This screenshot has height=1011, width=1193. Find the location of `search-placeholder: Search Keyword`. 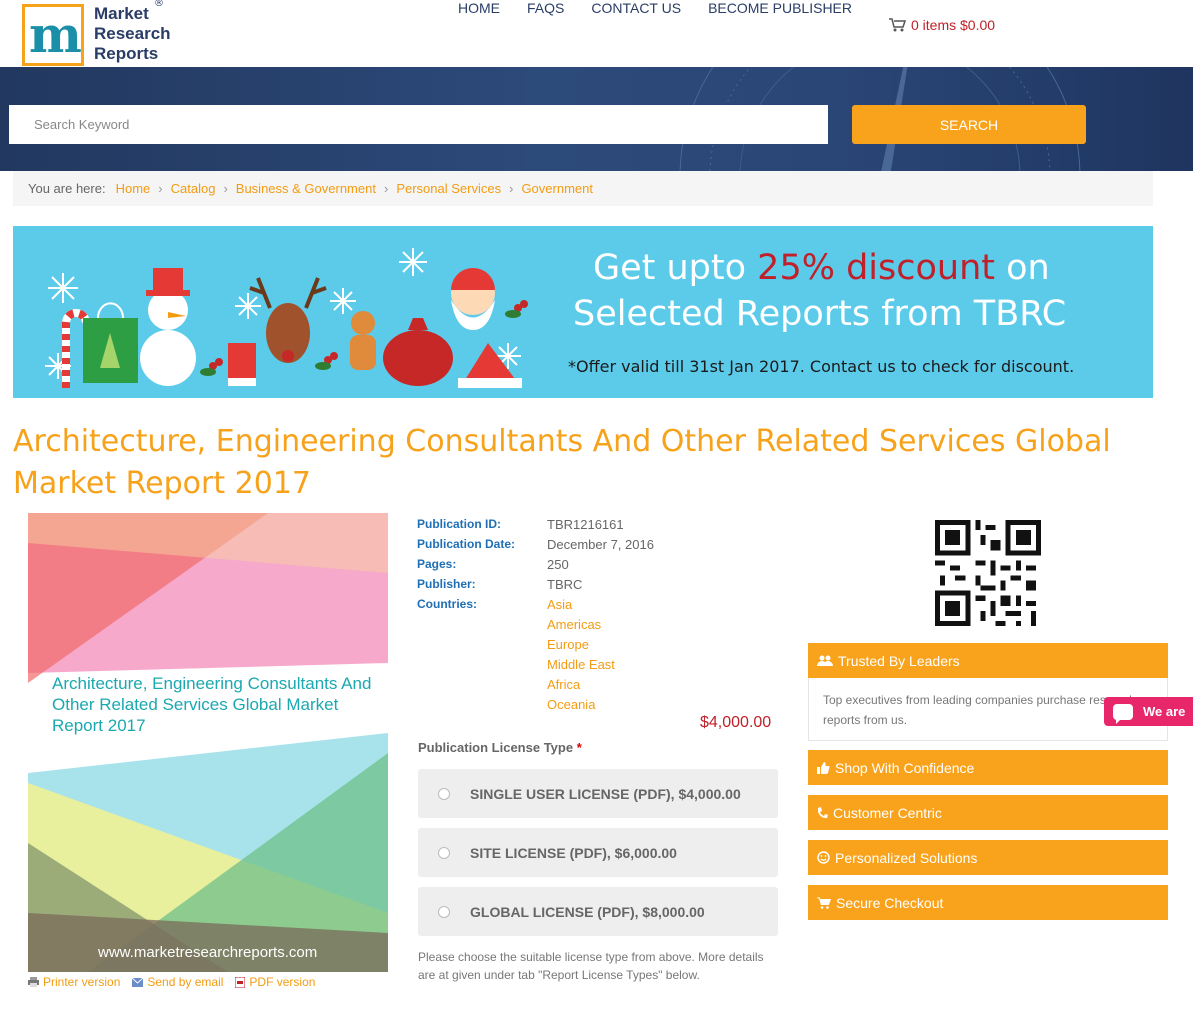

search-placeholder: Search Keyword is located at coordinates (82, 124).